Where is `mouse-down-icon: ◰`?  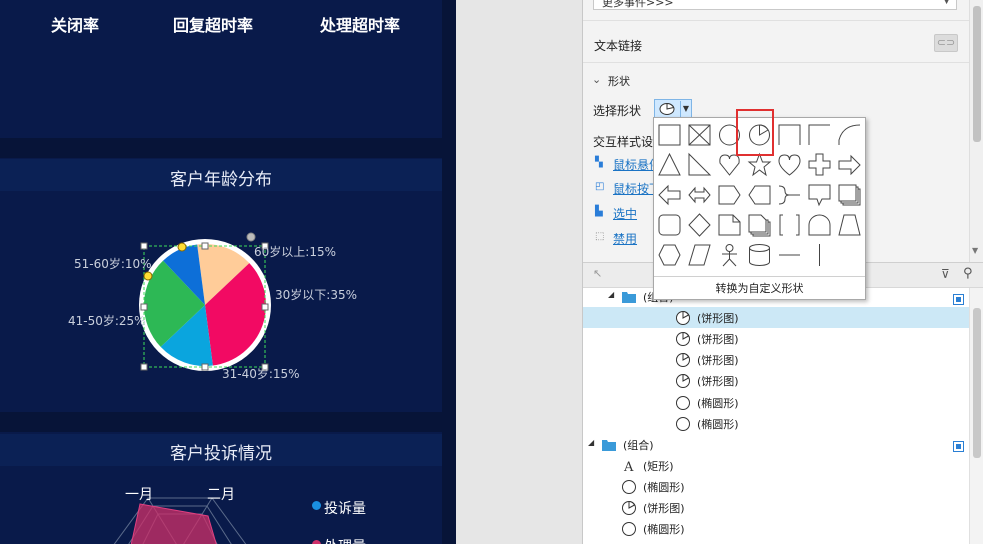 mouse-down-icon: ◰ is located at coordinates (600, 186).